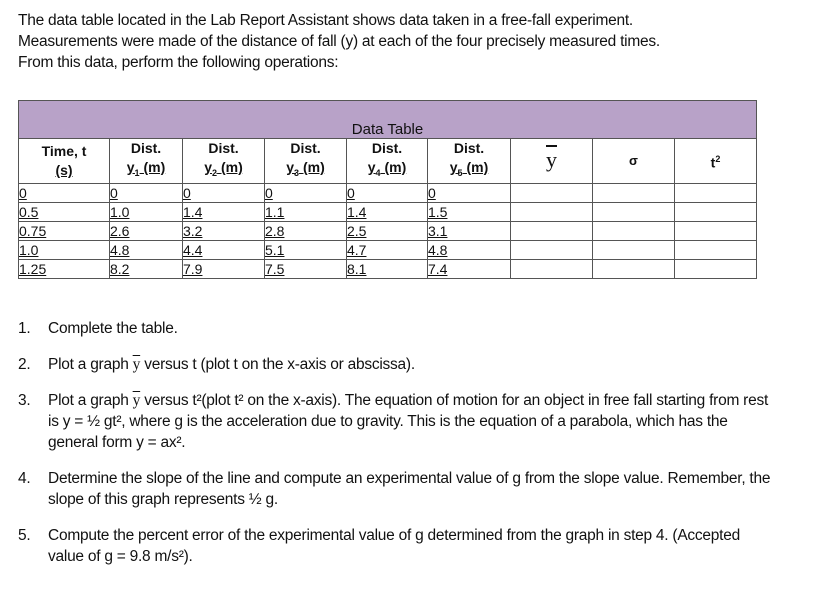  What do you see at coordinates (64, 211) in the screenshot?
I see `cell-time: 0.5` at bounding box center [64, 211].